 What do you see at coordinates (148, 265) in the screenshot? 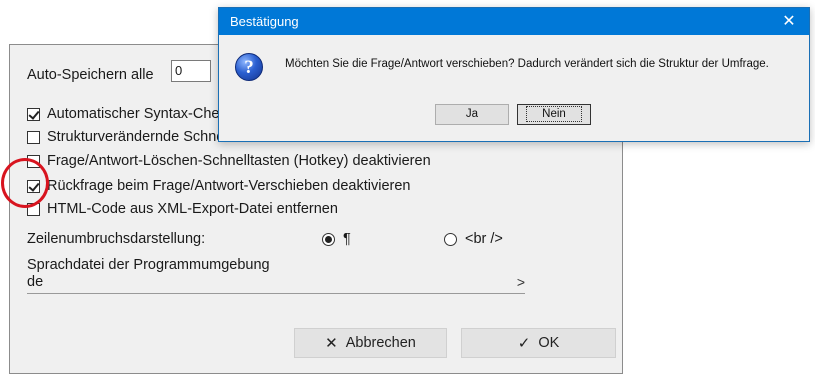
I see `language-label: Sprachdatei der Programmumgebung` at bounding box center [148, 265].